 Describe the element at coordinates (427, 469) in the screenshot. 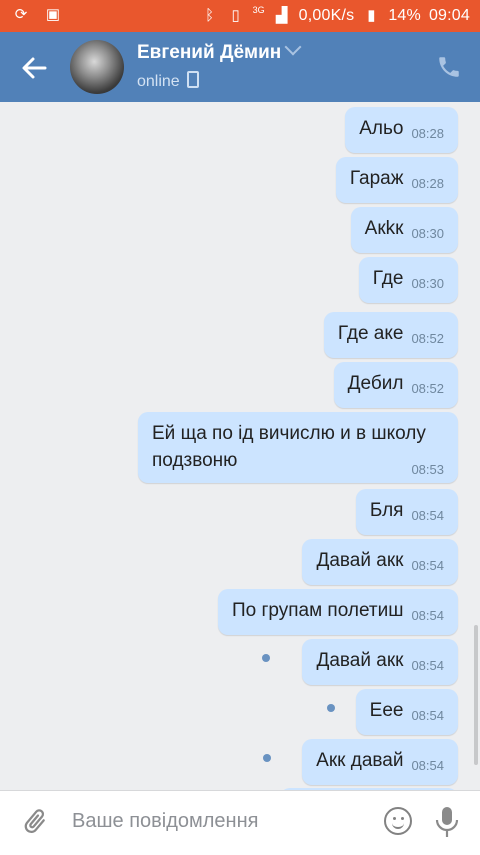

I see `message-time: 08:53` at that location.